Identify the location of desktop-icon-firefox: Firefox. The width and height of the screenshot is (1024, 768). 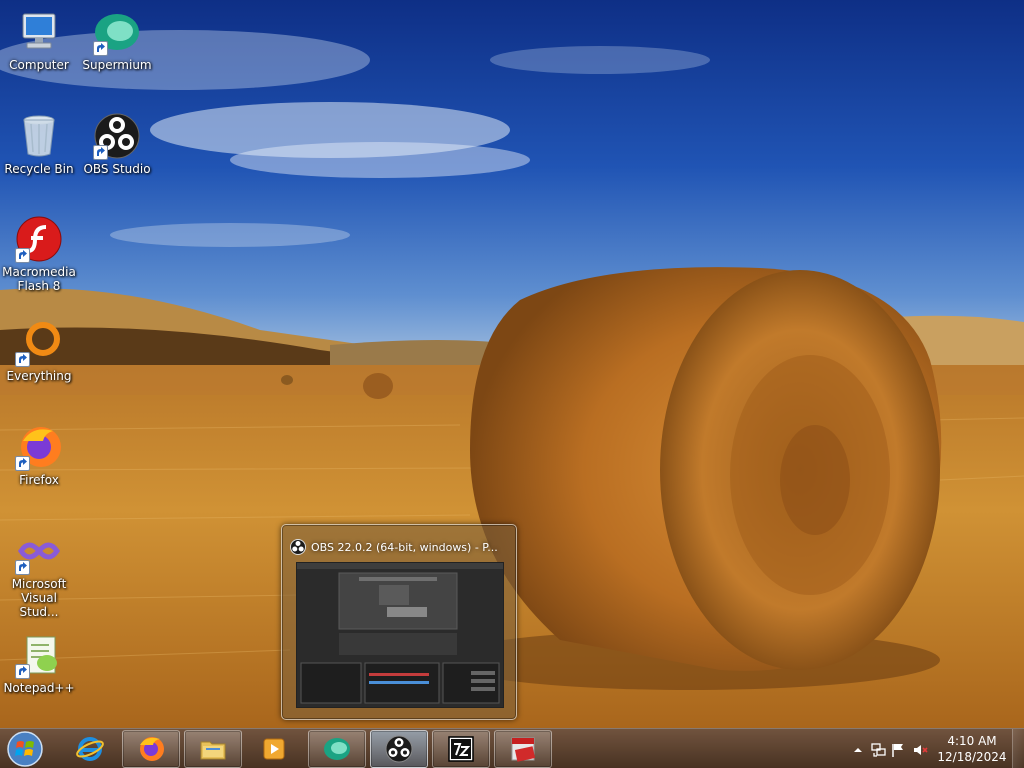
(39, 455).